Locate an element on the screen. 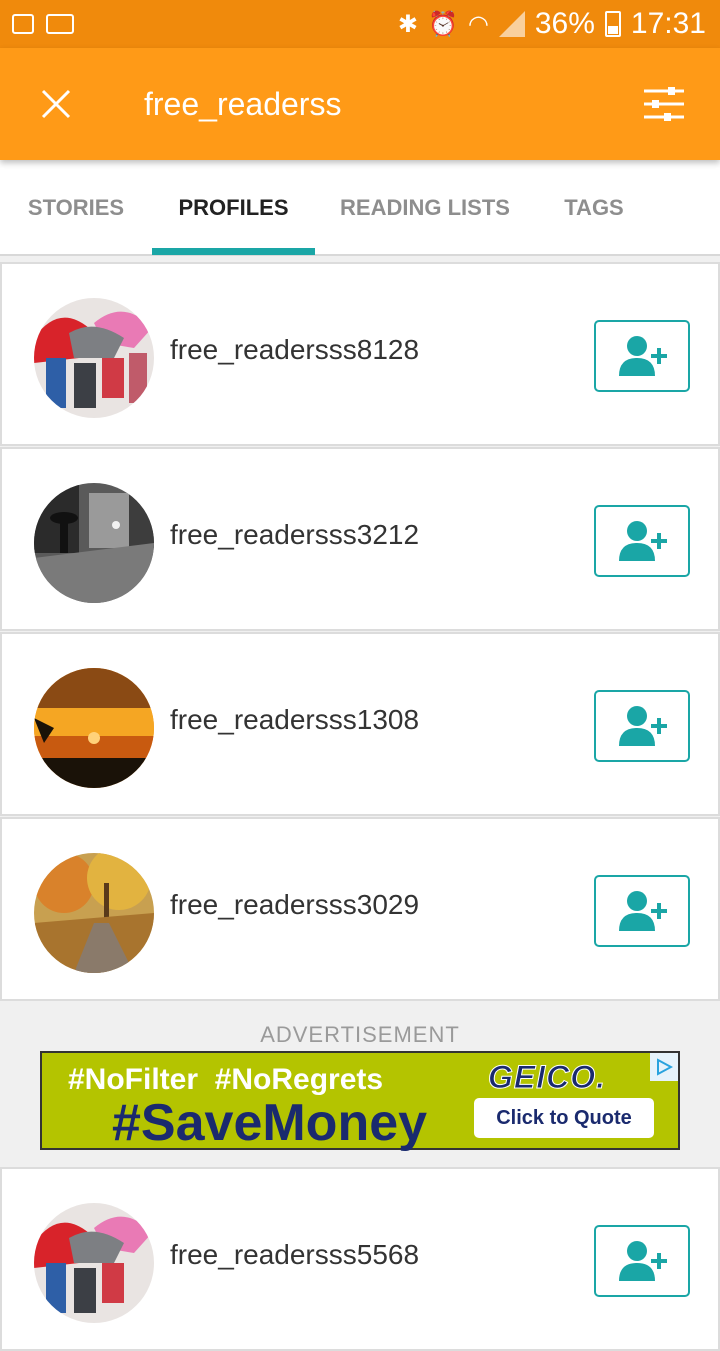  battery-percent: 36% is located at coordinates (564, 23).